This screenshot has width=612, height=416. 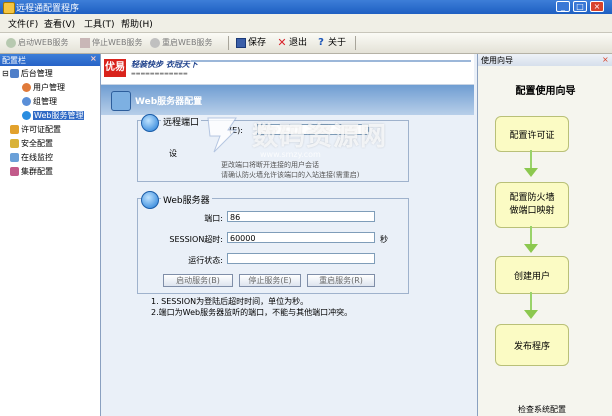 What do you see at coordinates (290, 175) in the screenshot?
I see `remote-port-desc-2: 请确认防火墙允许该端口的入站连接(需重启)` at bounding box center [290, 175].